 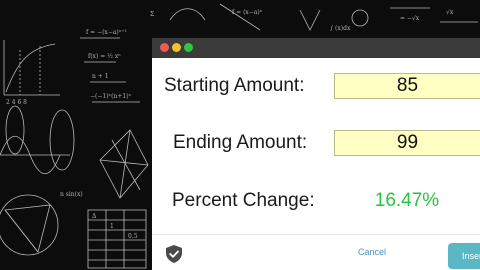 What do you see at coordinates (71, 194) in the screenshot?
I see `svg-text: n sin(x)` at bounding box center [71, 194].